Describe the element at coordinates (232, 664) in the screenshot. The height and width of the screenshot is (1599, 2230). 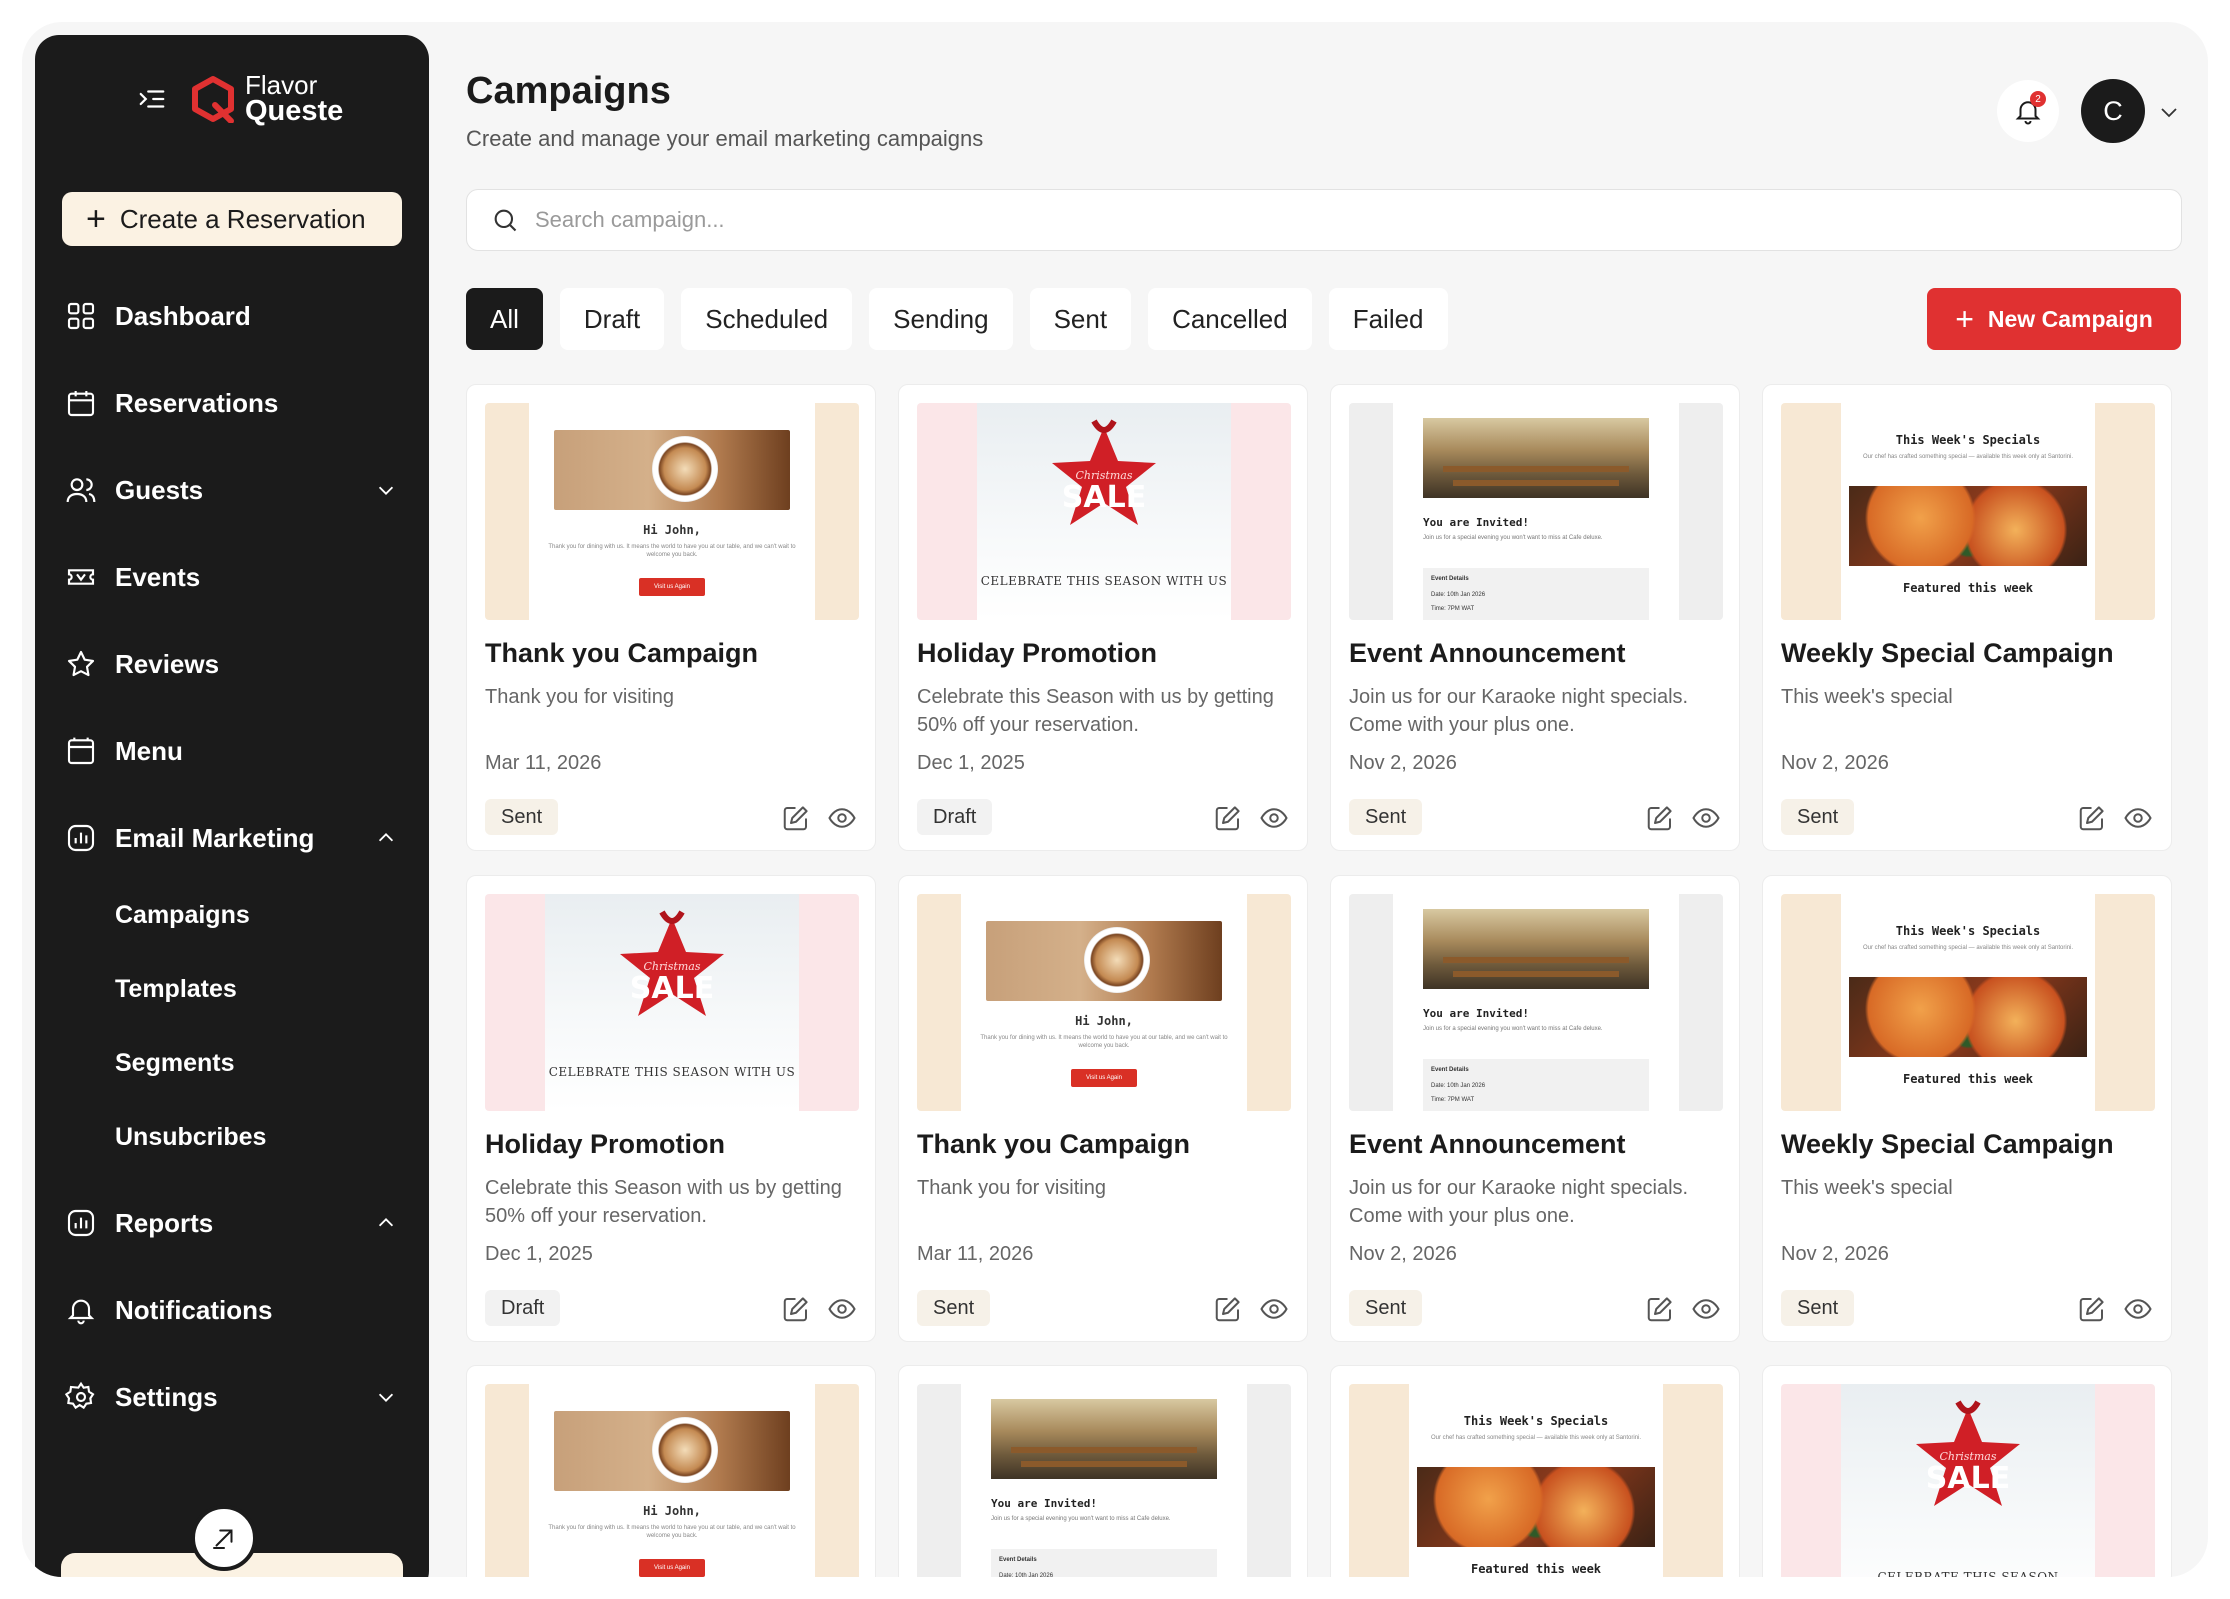
I see `sidebar-item-reviews: Reviews` at that location.